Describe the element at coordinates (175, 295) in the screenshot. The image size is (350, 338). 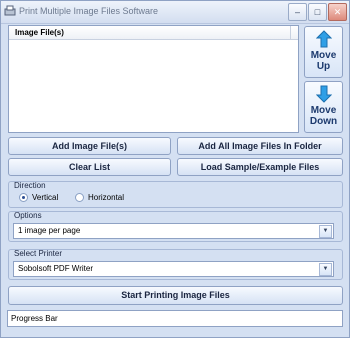
I see `start-printing-button: Start Printing Image Files` at that location.